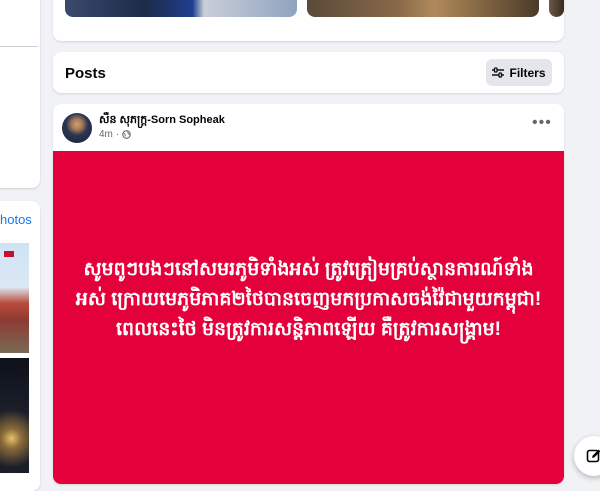 This screenshot has height=491, width=600. What do you see at coordinates (162, 121) in the screenshot?
I see `post-author: សឺន សុភក្រ្ត-Sorn Sopheak` at bounding box center [162, 121].